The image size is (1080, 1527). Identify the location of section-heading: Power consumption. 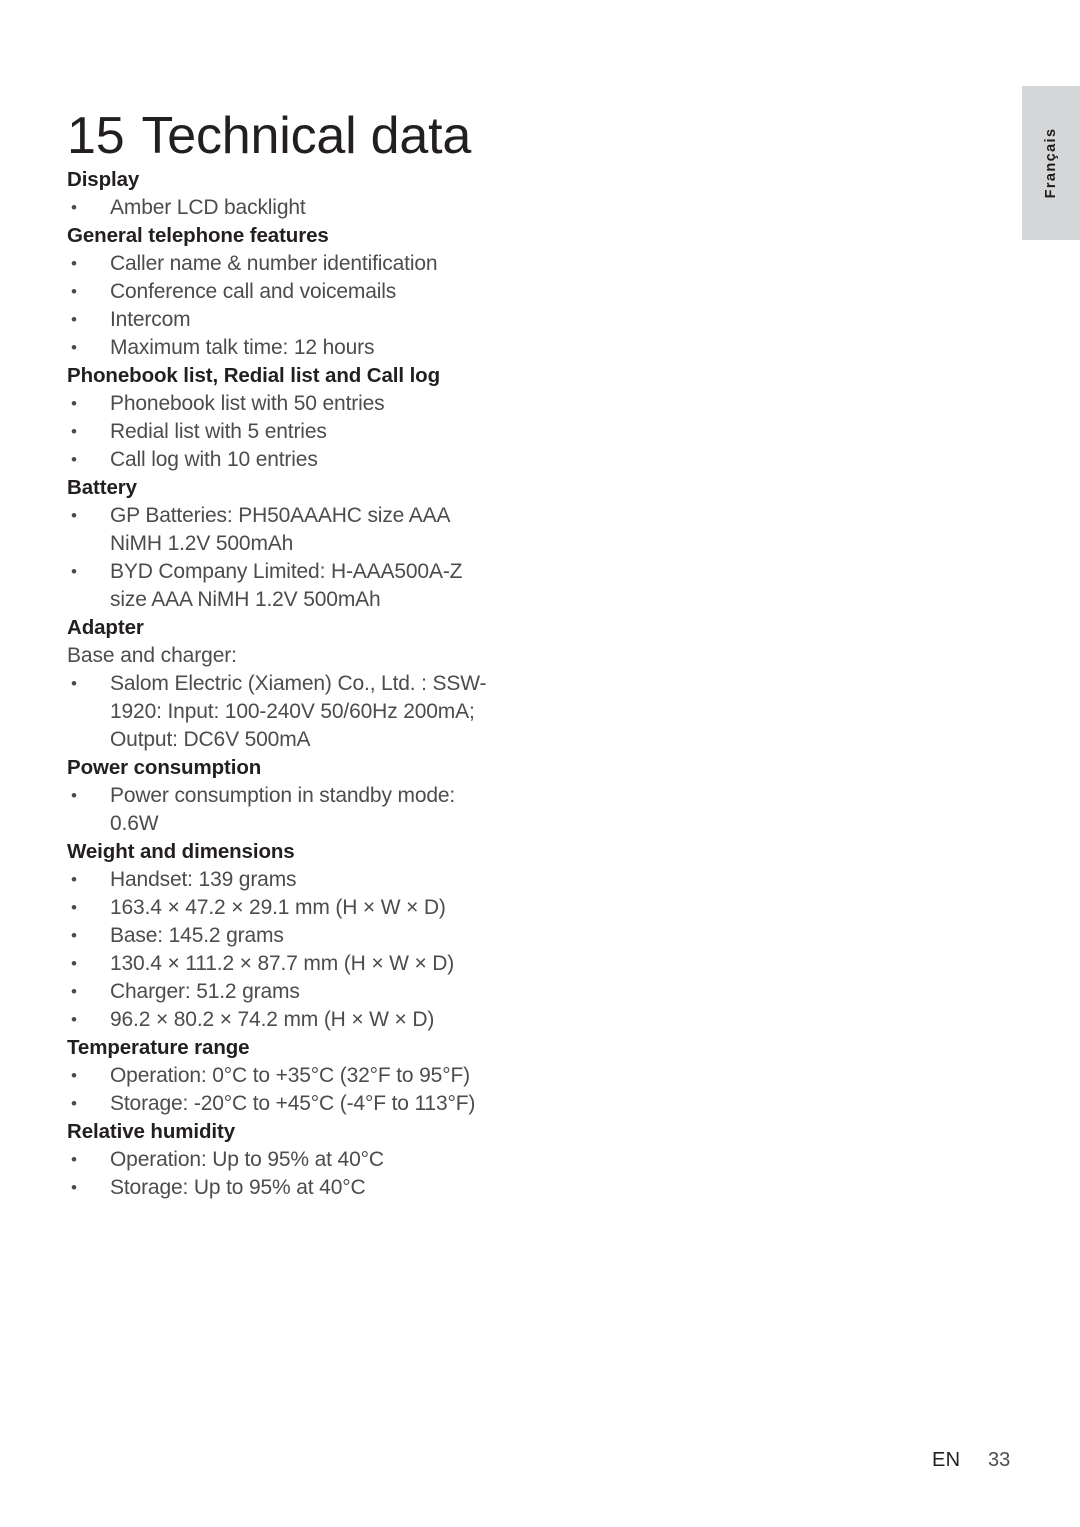
(164, 767).